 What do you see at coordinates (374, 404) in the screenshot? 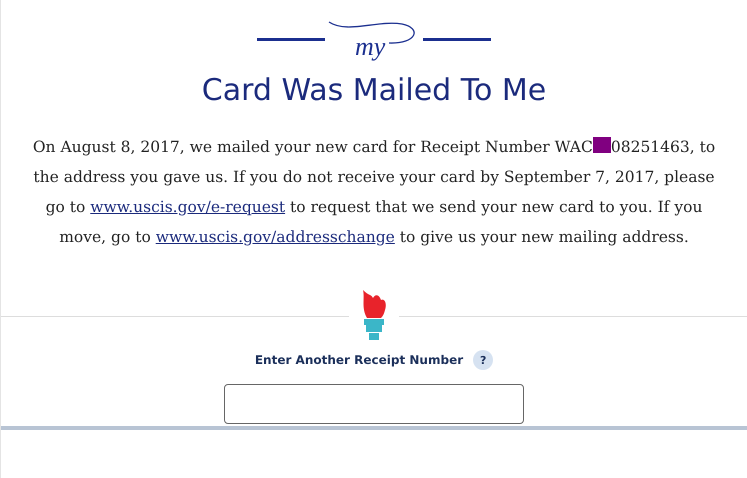
I see `receipt-number-field` at bounding box center [374, 404].